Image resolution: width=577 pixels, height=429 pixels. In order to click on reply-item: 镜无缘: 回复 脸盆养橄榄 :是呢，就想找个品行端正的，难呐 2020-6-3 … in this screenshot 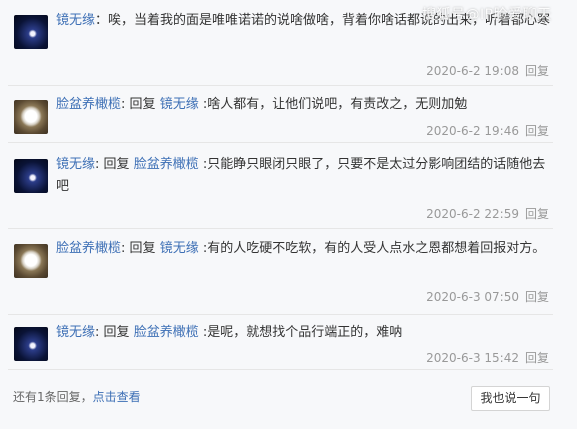, I will do `click(288, 342)`.